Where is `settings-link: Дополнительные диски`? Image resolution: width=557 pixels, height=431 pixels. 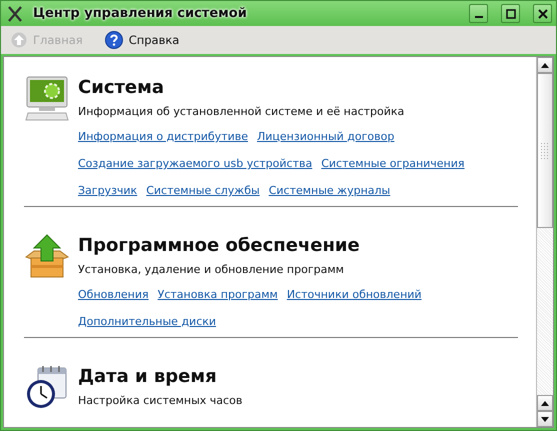 settings-link: Дополнительные диски is located at coordinates (147, 321).